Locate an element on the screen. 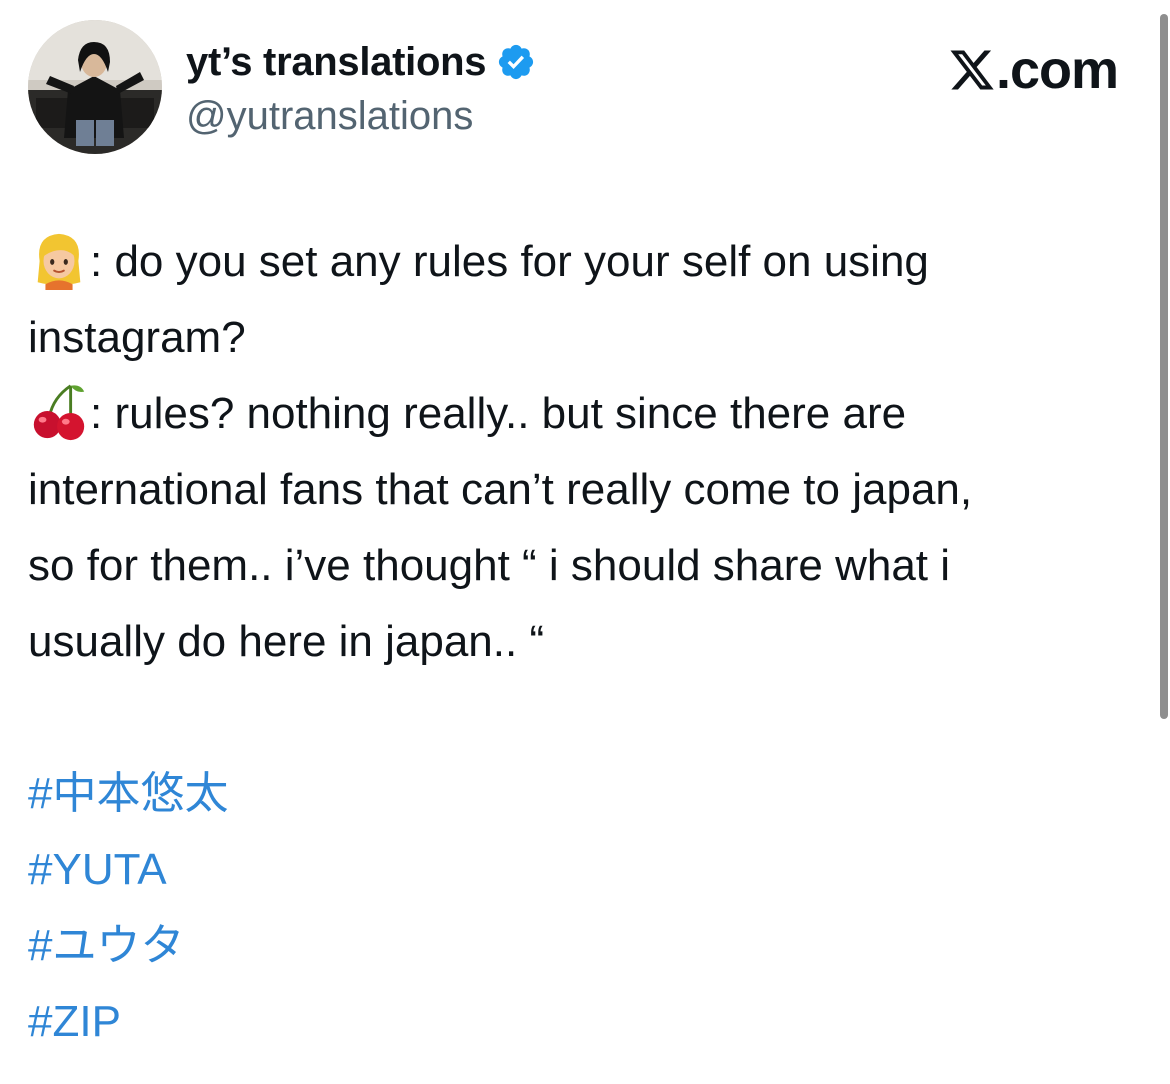 The image size is (1170, 1084). hashtag-link: #中本悠太 is located at coordinates (128, 794).